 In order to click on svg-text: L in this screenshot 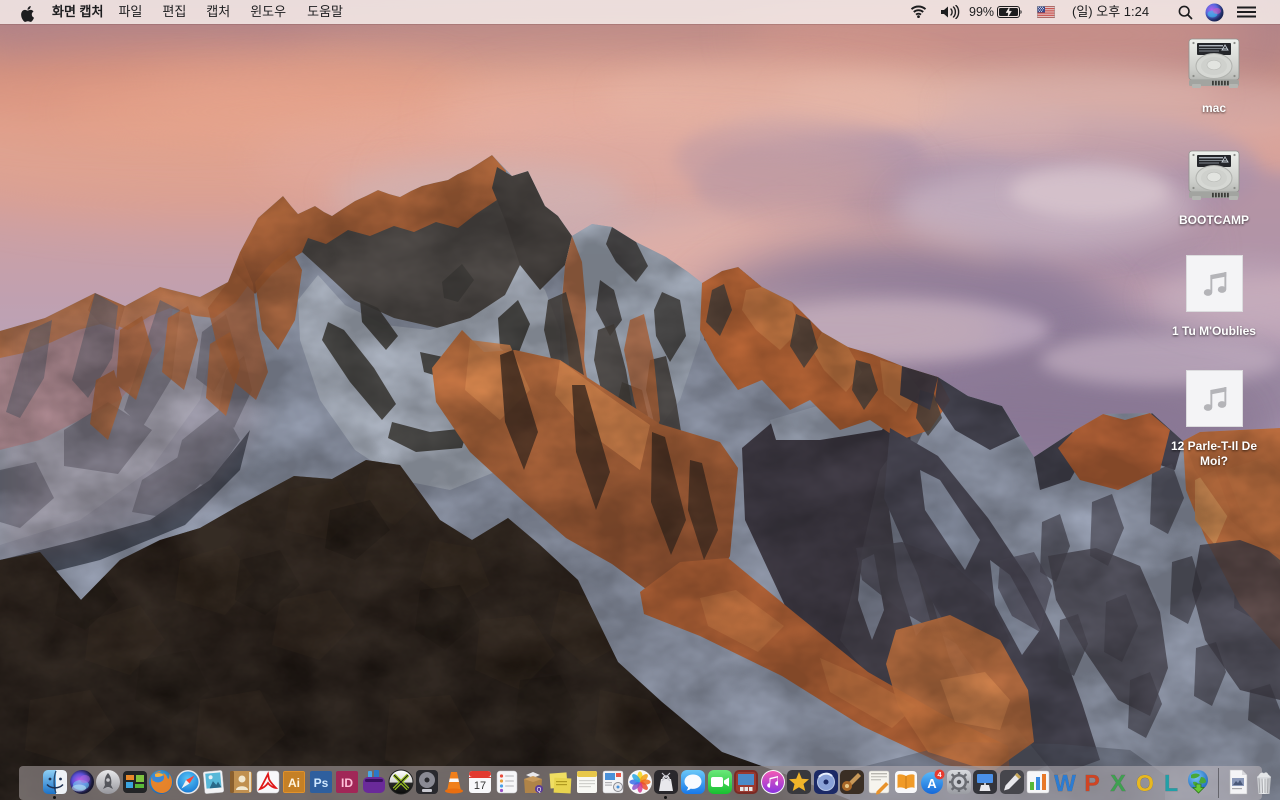, I will do `click(1171, 782)`.